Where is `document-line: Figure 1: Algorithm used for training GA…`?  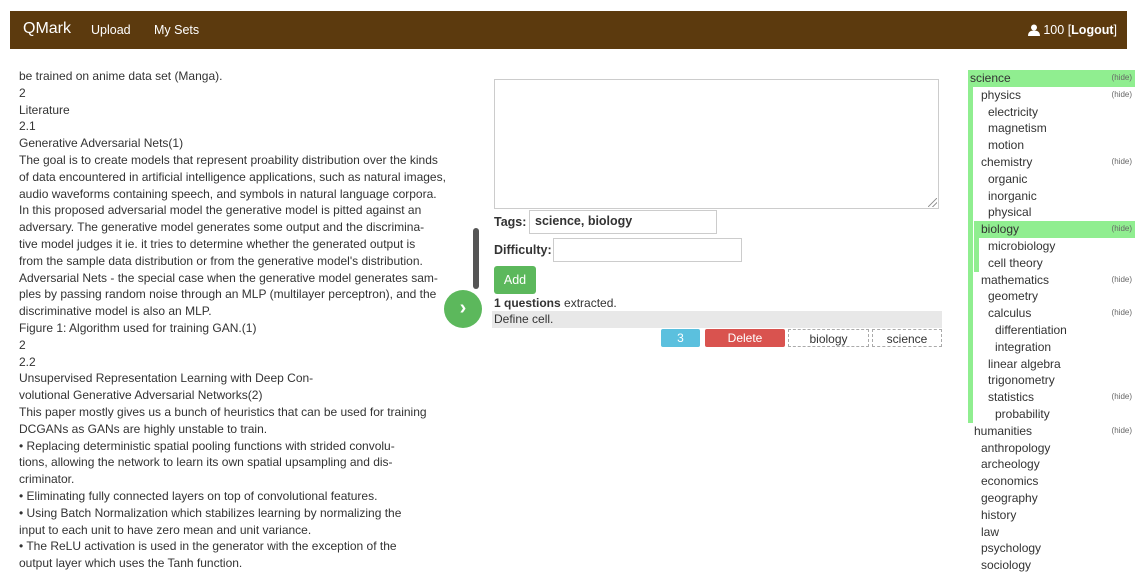 document-line: Figure 1: Algorithm used for training GA… is located at coordinates (138, 327).